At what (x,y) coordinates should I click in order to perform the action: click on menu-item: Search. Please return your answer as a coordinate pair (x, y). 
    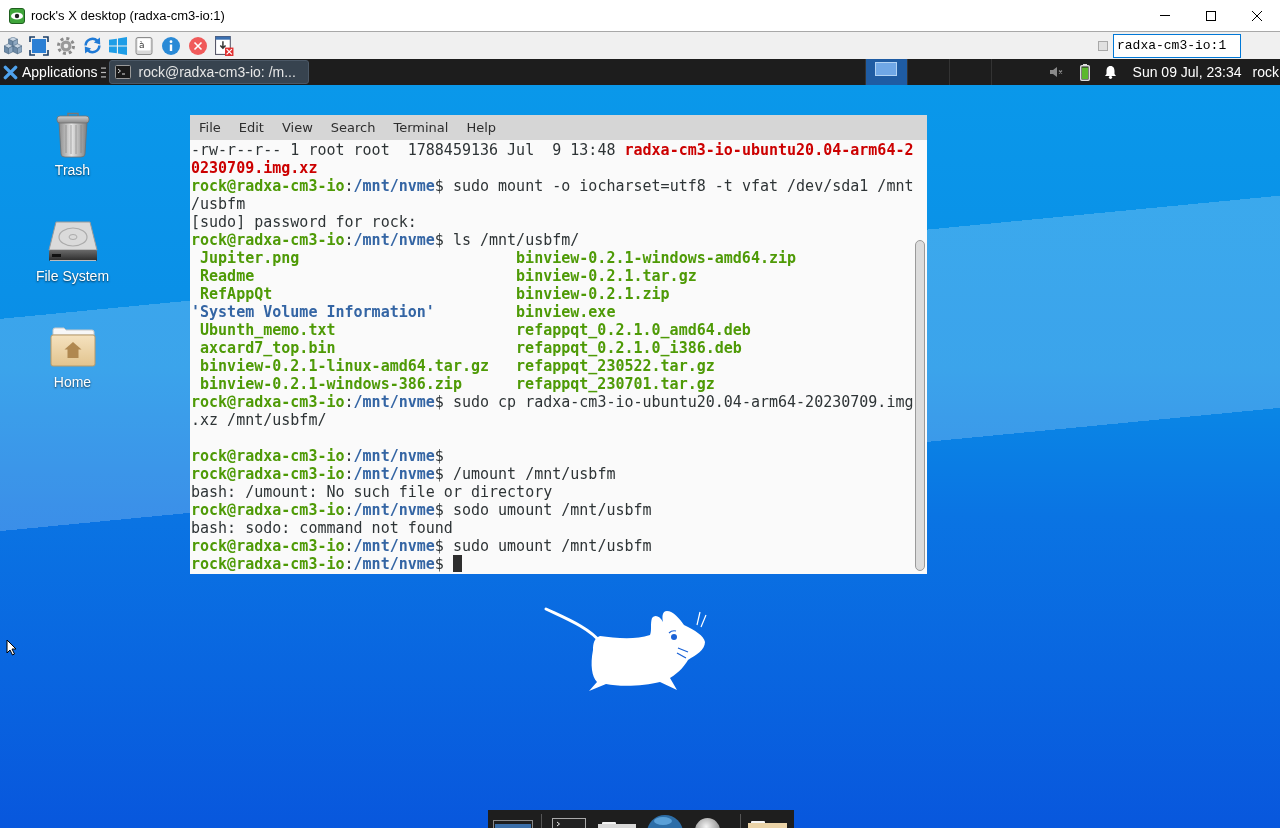
    Looking at the image, I should click on (353, 127).